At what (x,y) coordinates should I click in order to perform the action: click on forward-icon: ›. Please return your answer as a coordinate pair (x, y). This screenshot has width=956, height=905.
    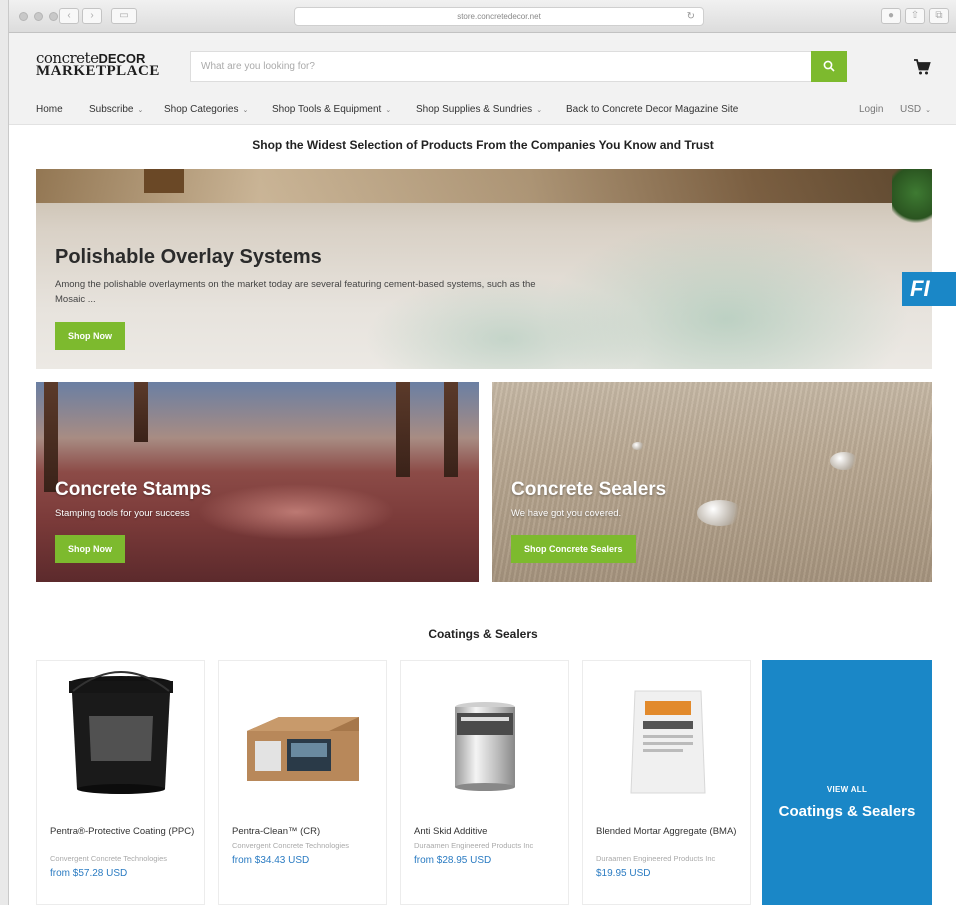
    Looking at the image, I should click on (92, 16).